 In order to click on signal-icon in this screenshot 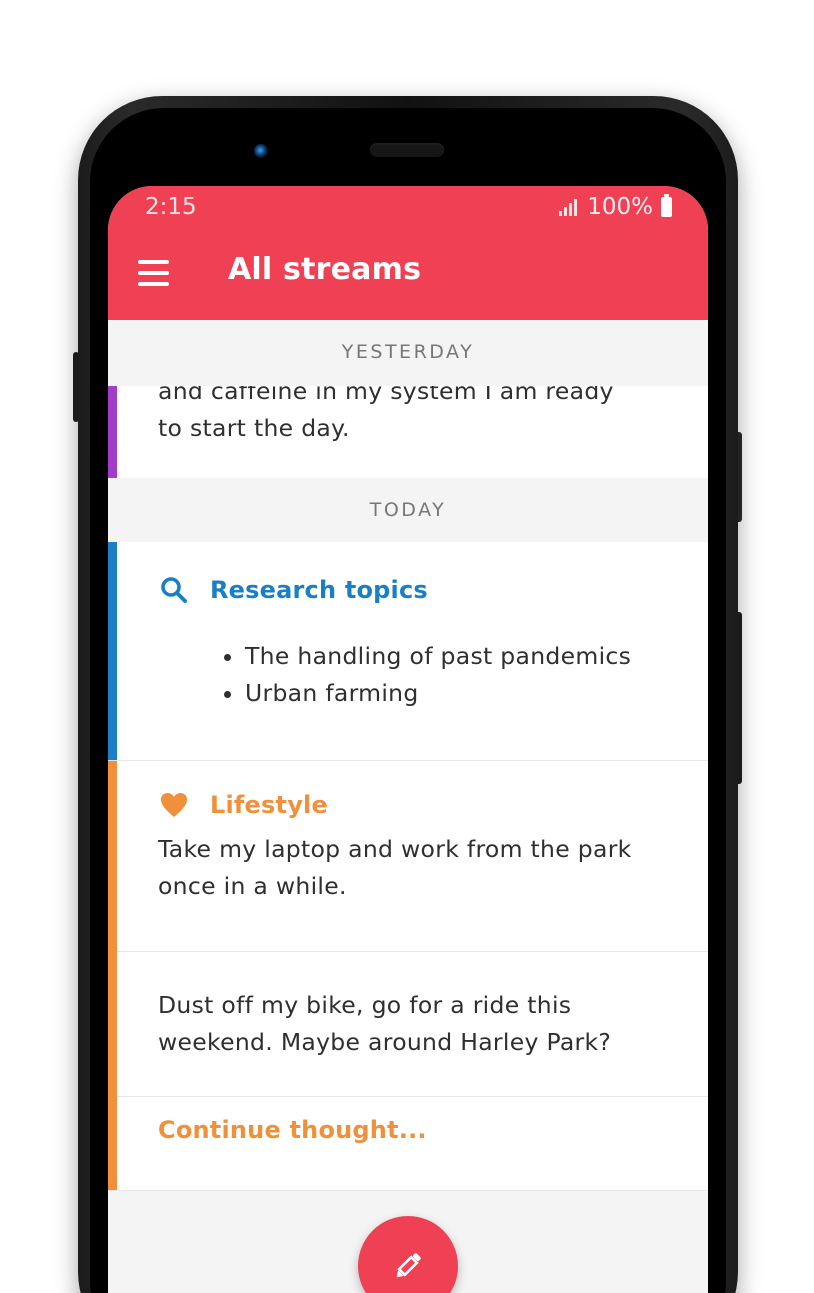, I will do `click(568, 207)`.